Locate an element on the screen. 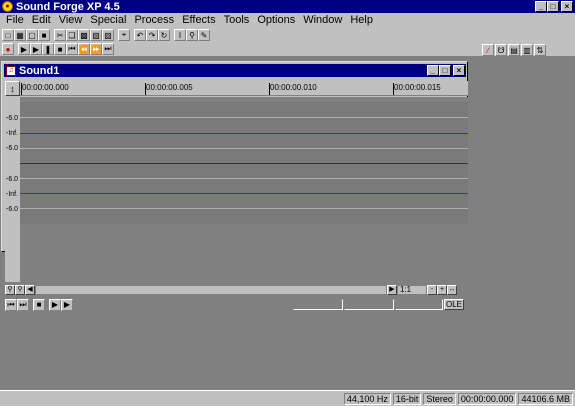 The width and height of the screenshot is (575, 406). window-transport: ⏮ ⏭ ■ ▶ ▶ OLE is located at coordinates (236, 304).